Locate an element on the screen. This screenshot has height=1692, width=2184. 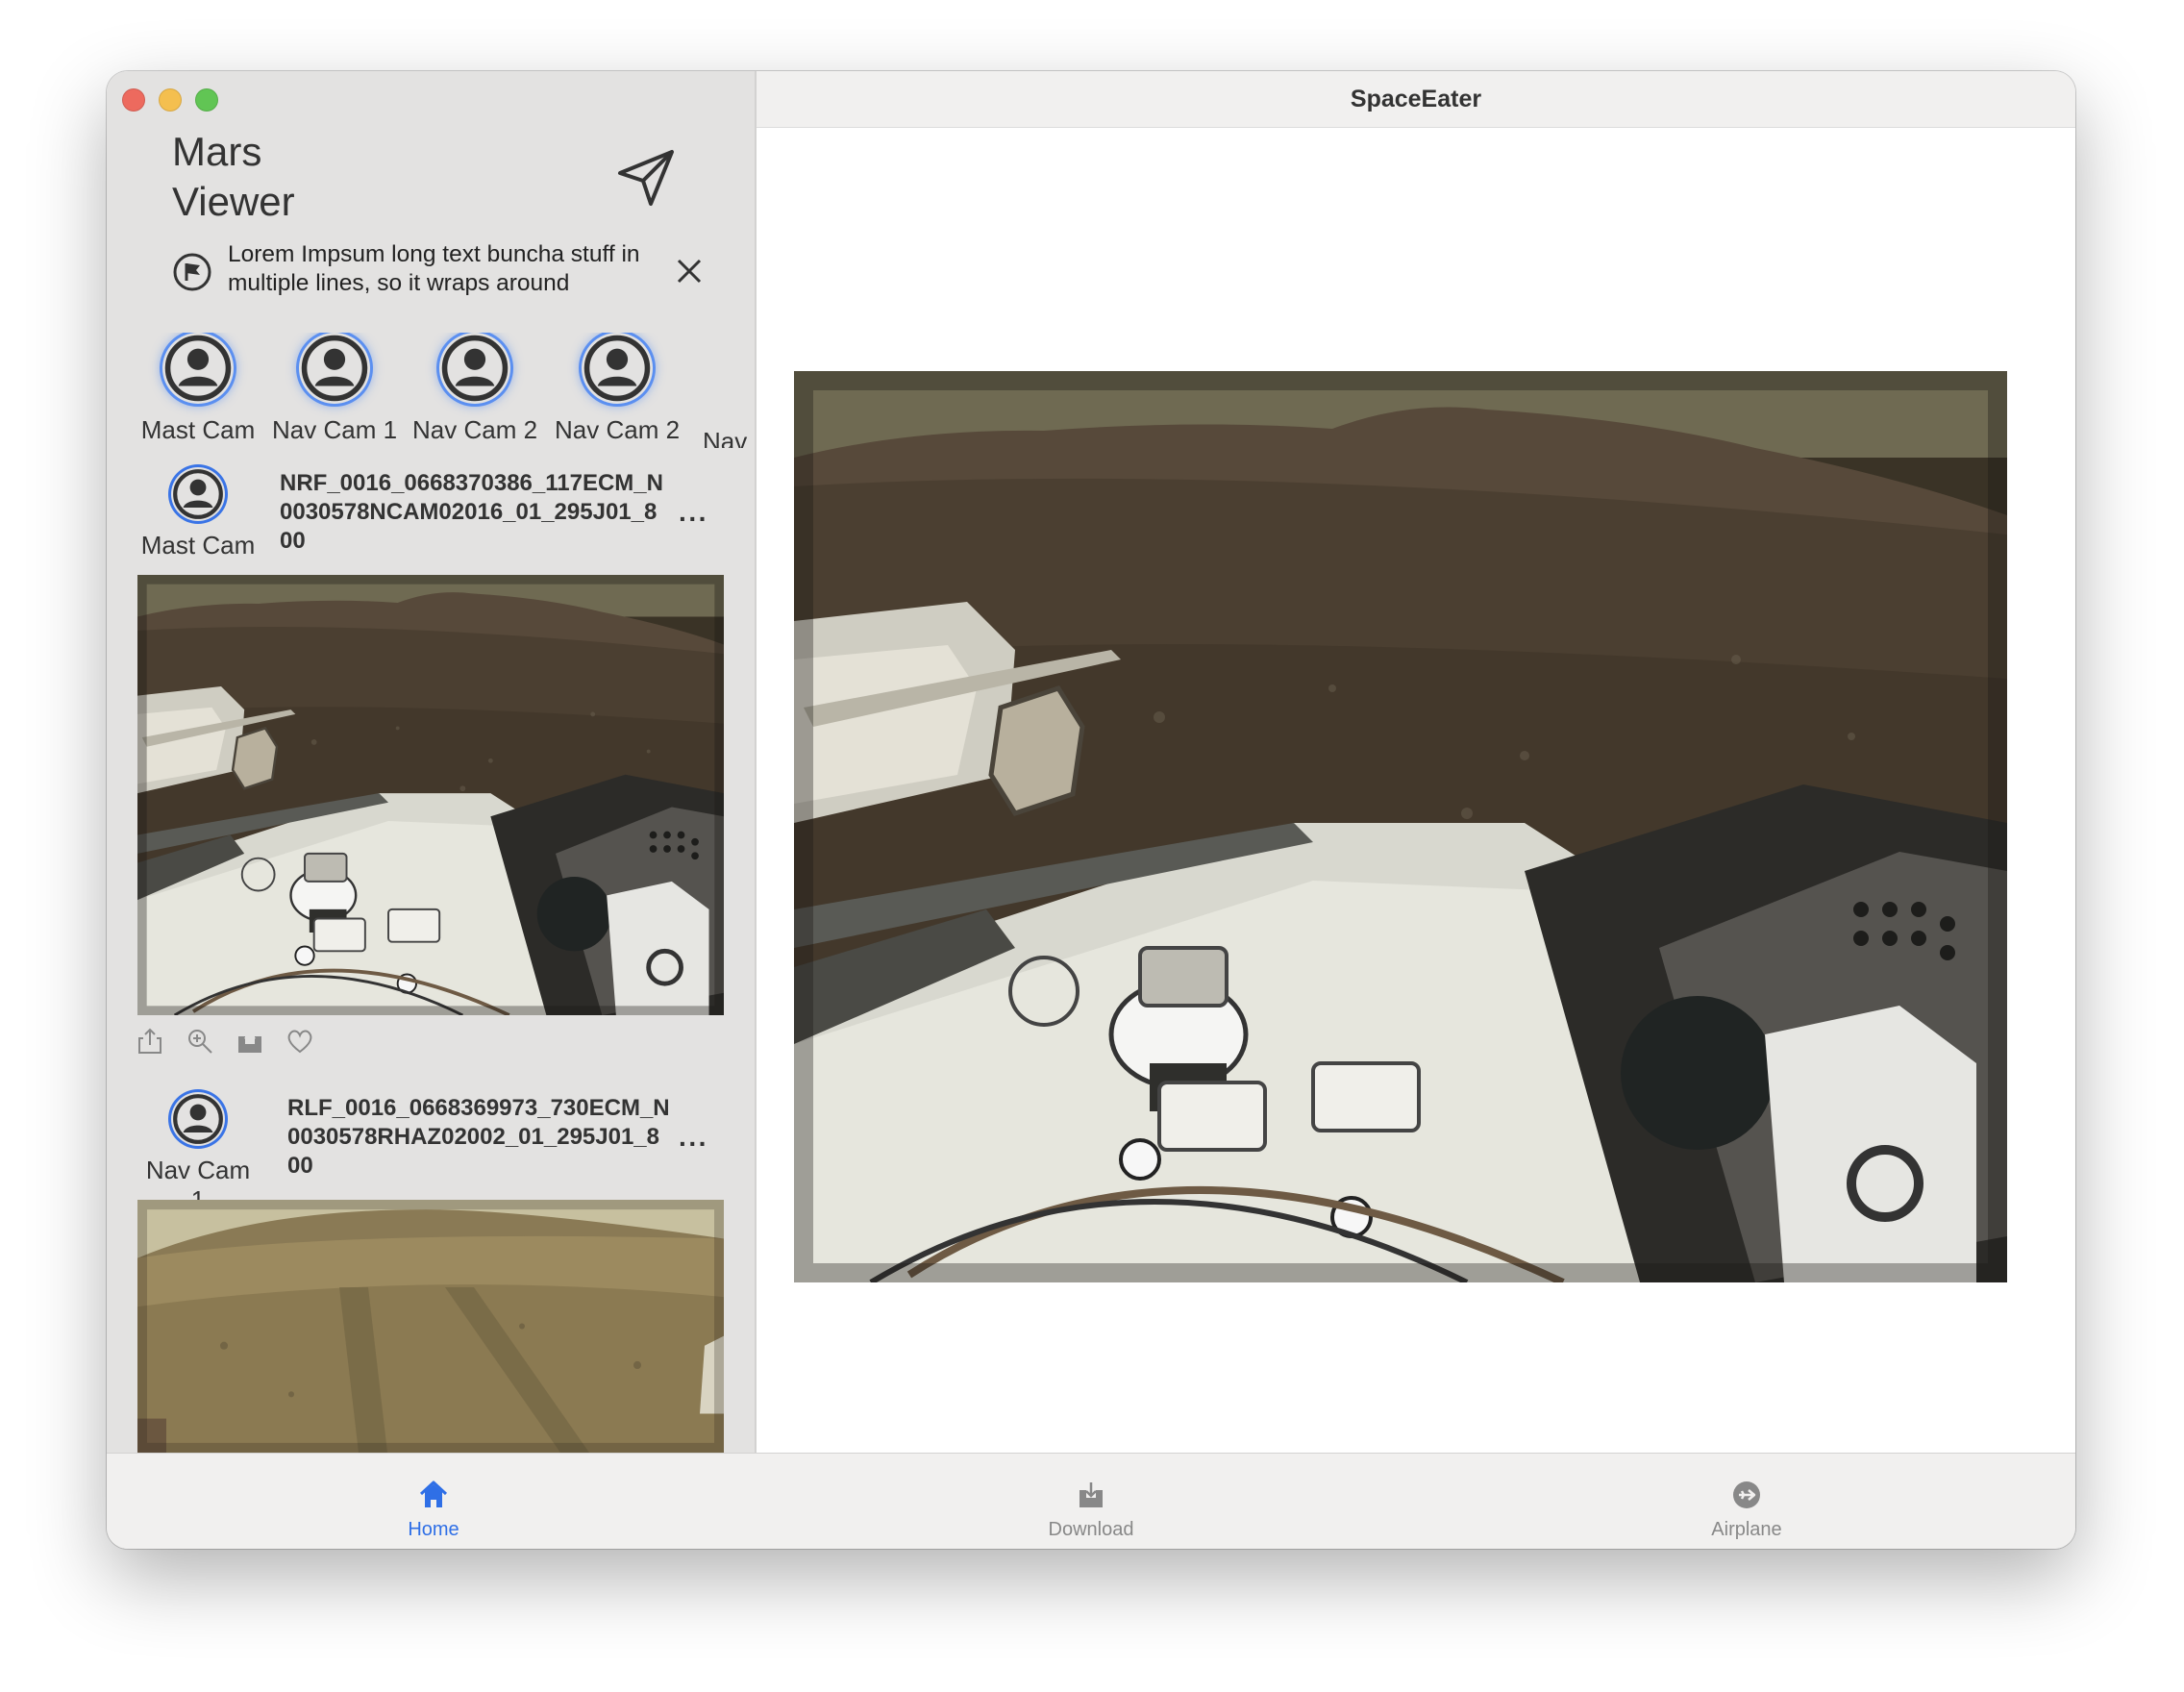
tab-airplane: Airplane is located at coordinates (1747, 1501).